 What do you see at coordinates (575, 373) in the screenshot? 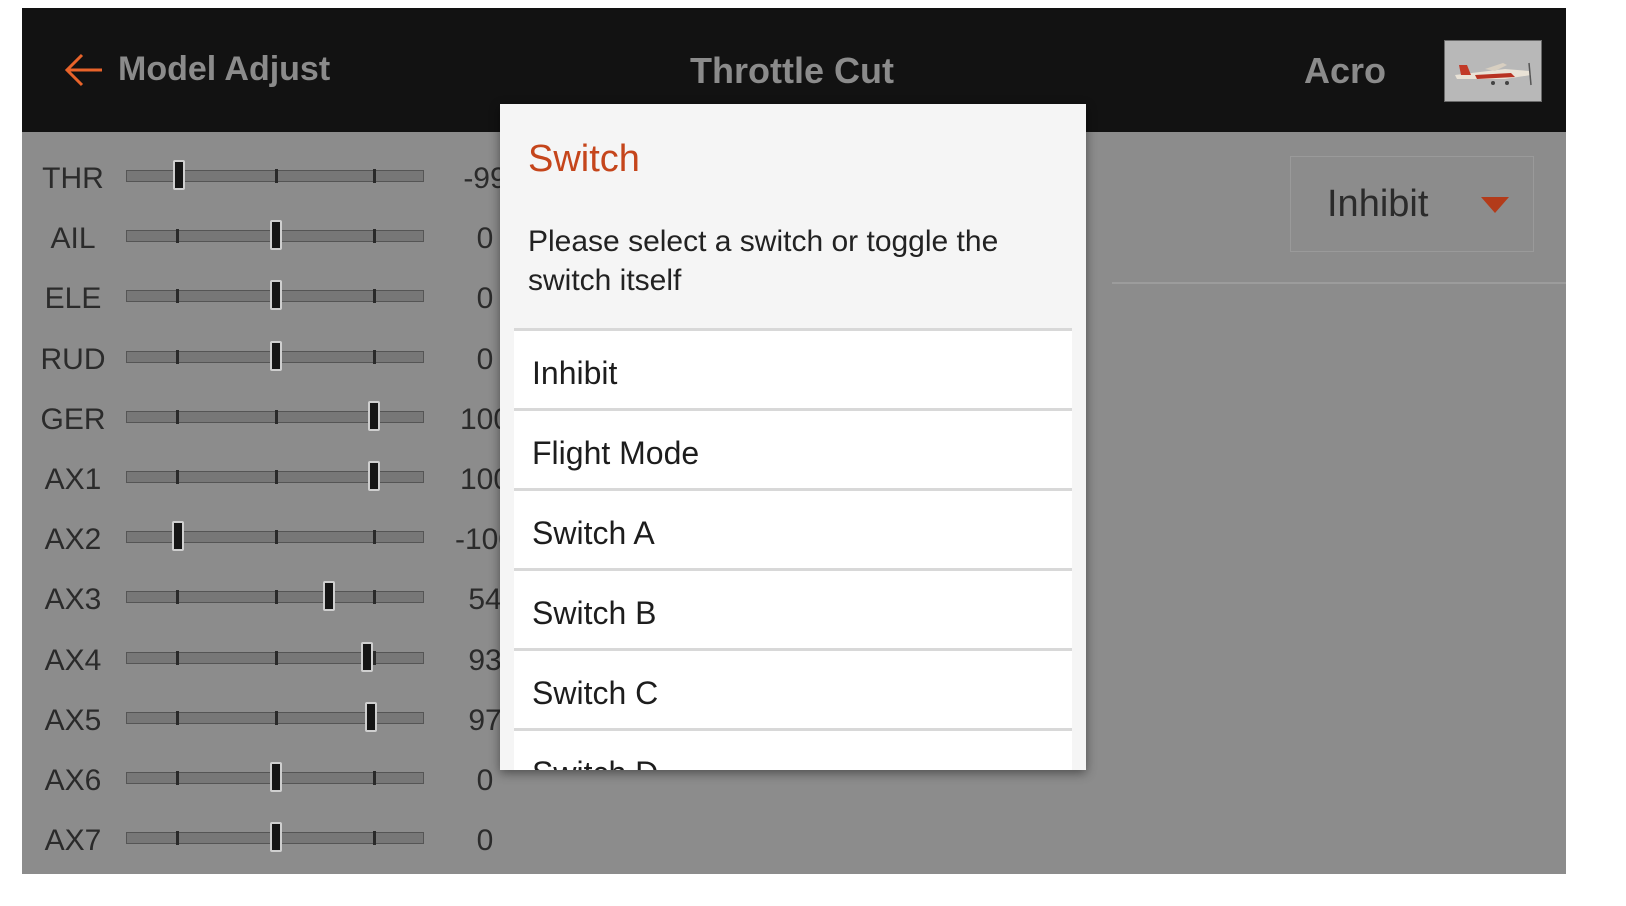
I see `option-label: Inhibit` at bounding box center [575, 373].